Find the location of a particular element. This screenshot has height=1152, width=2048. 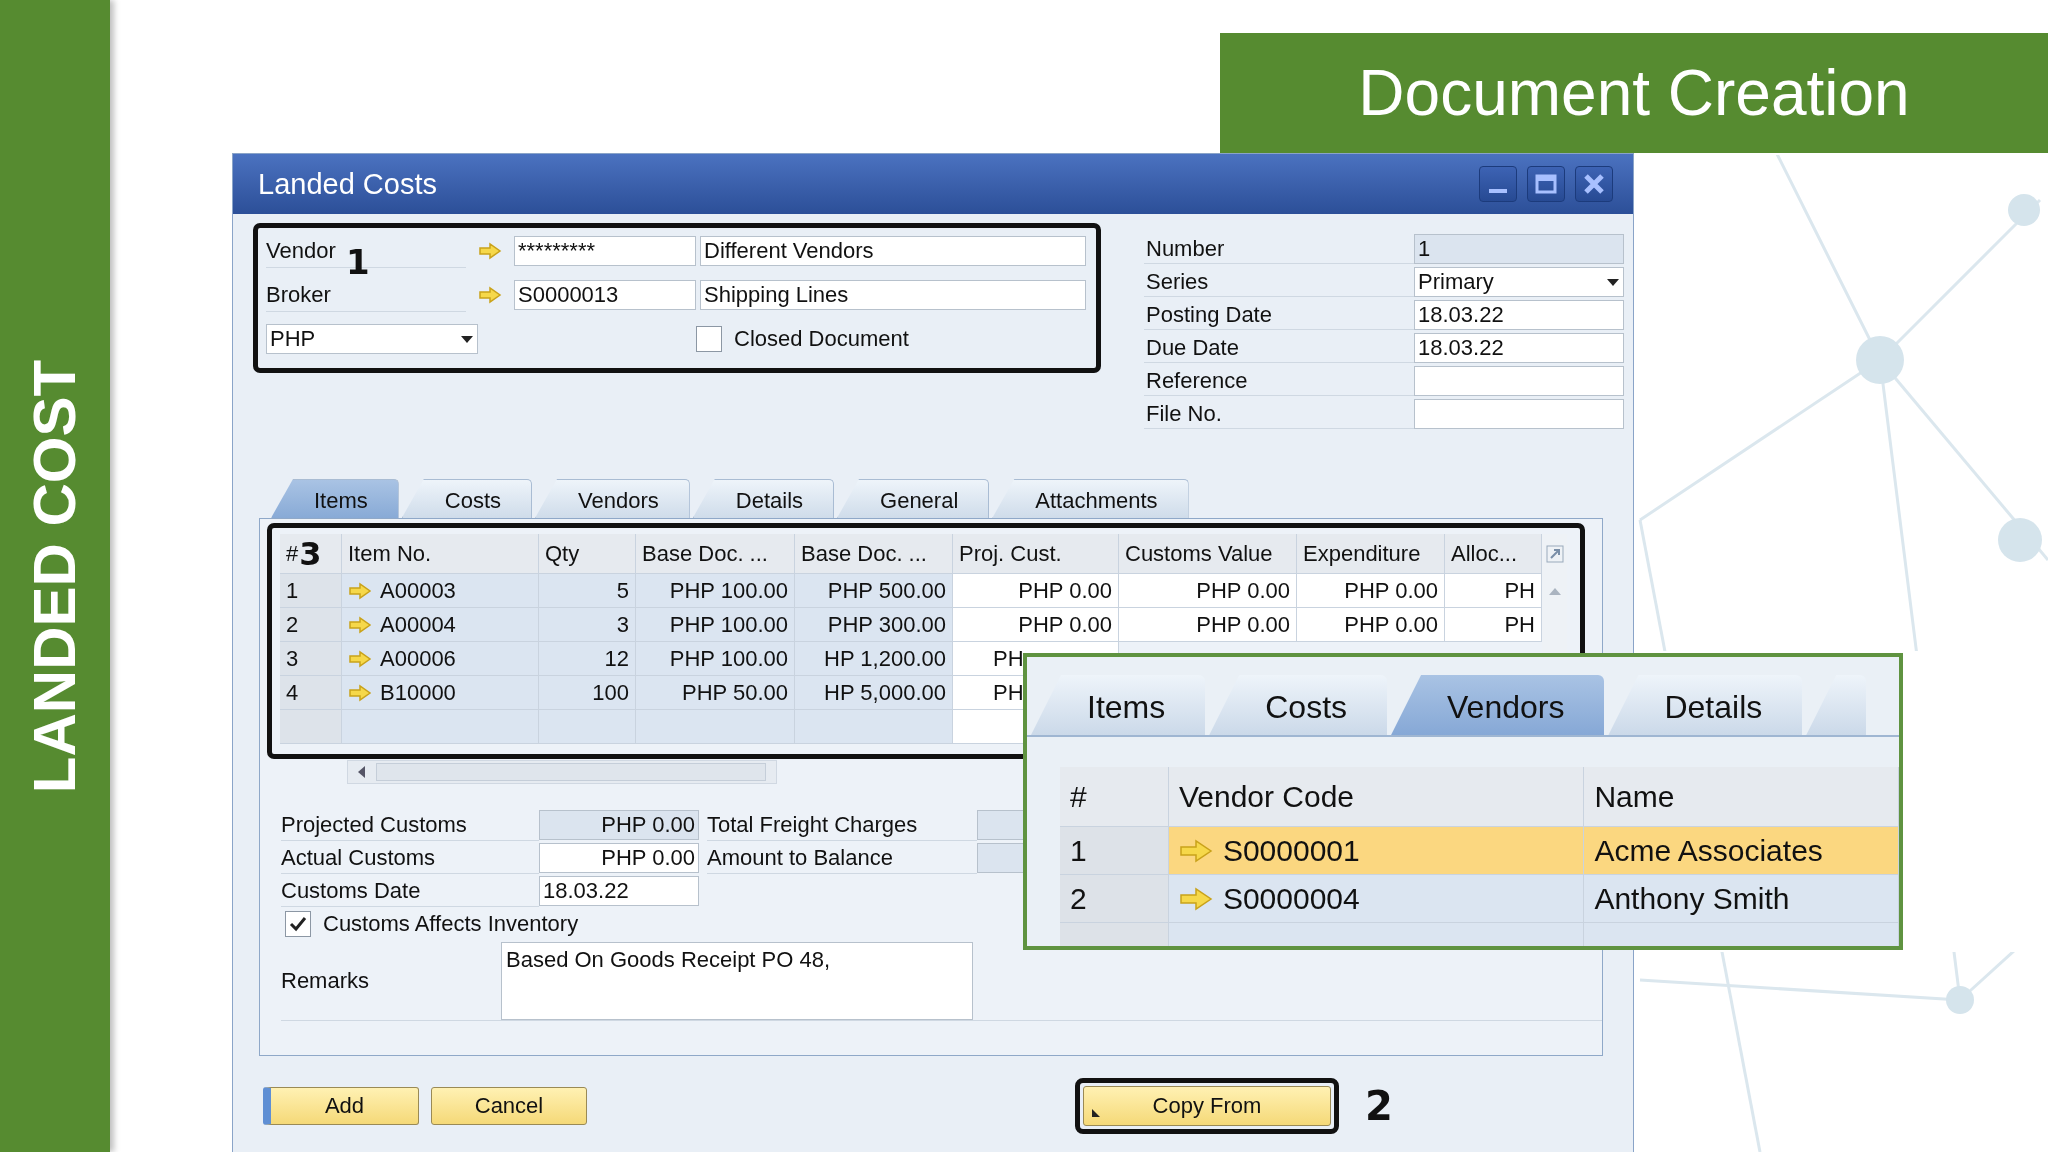

corner-triangle-icon is located at coordinates (1096, 1113).